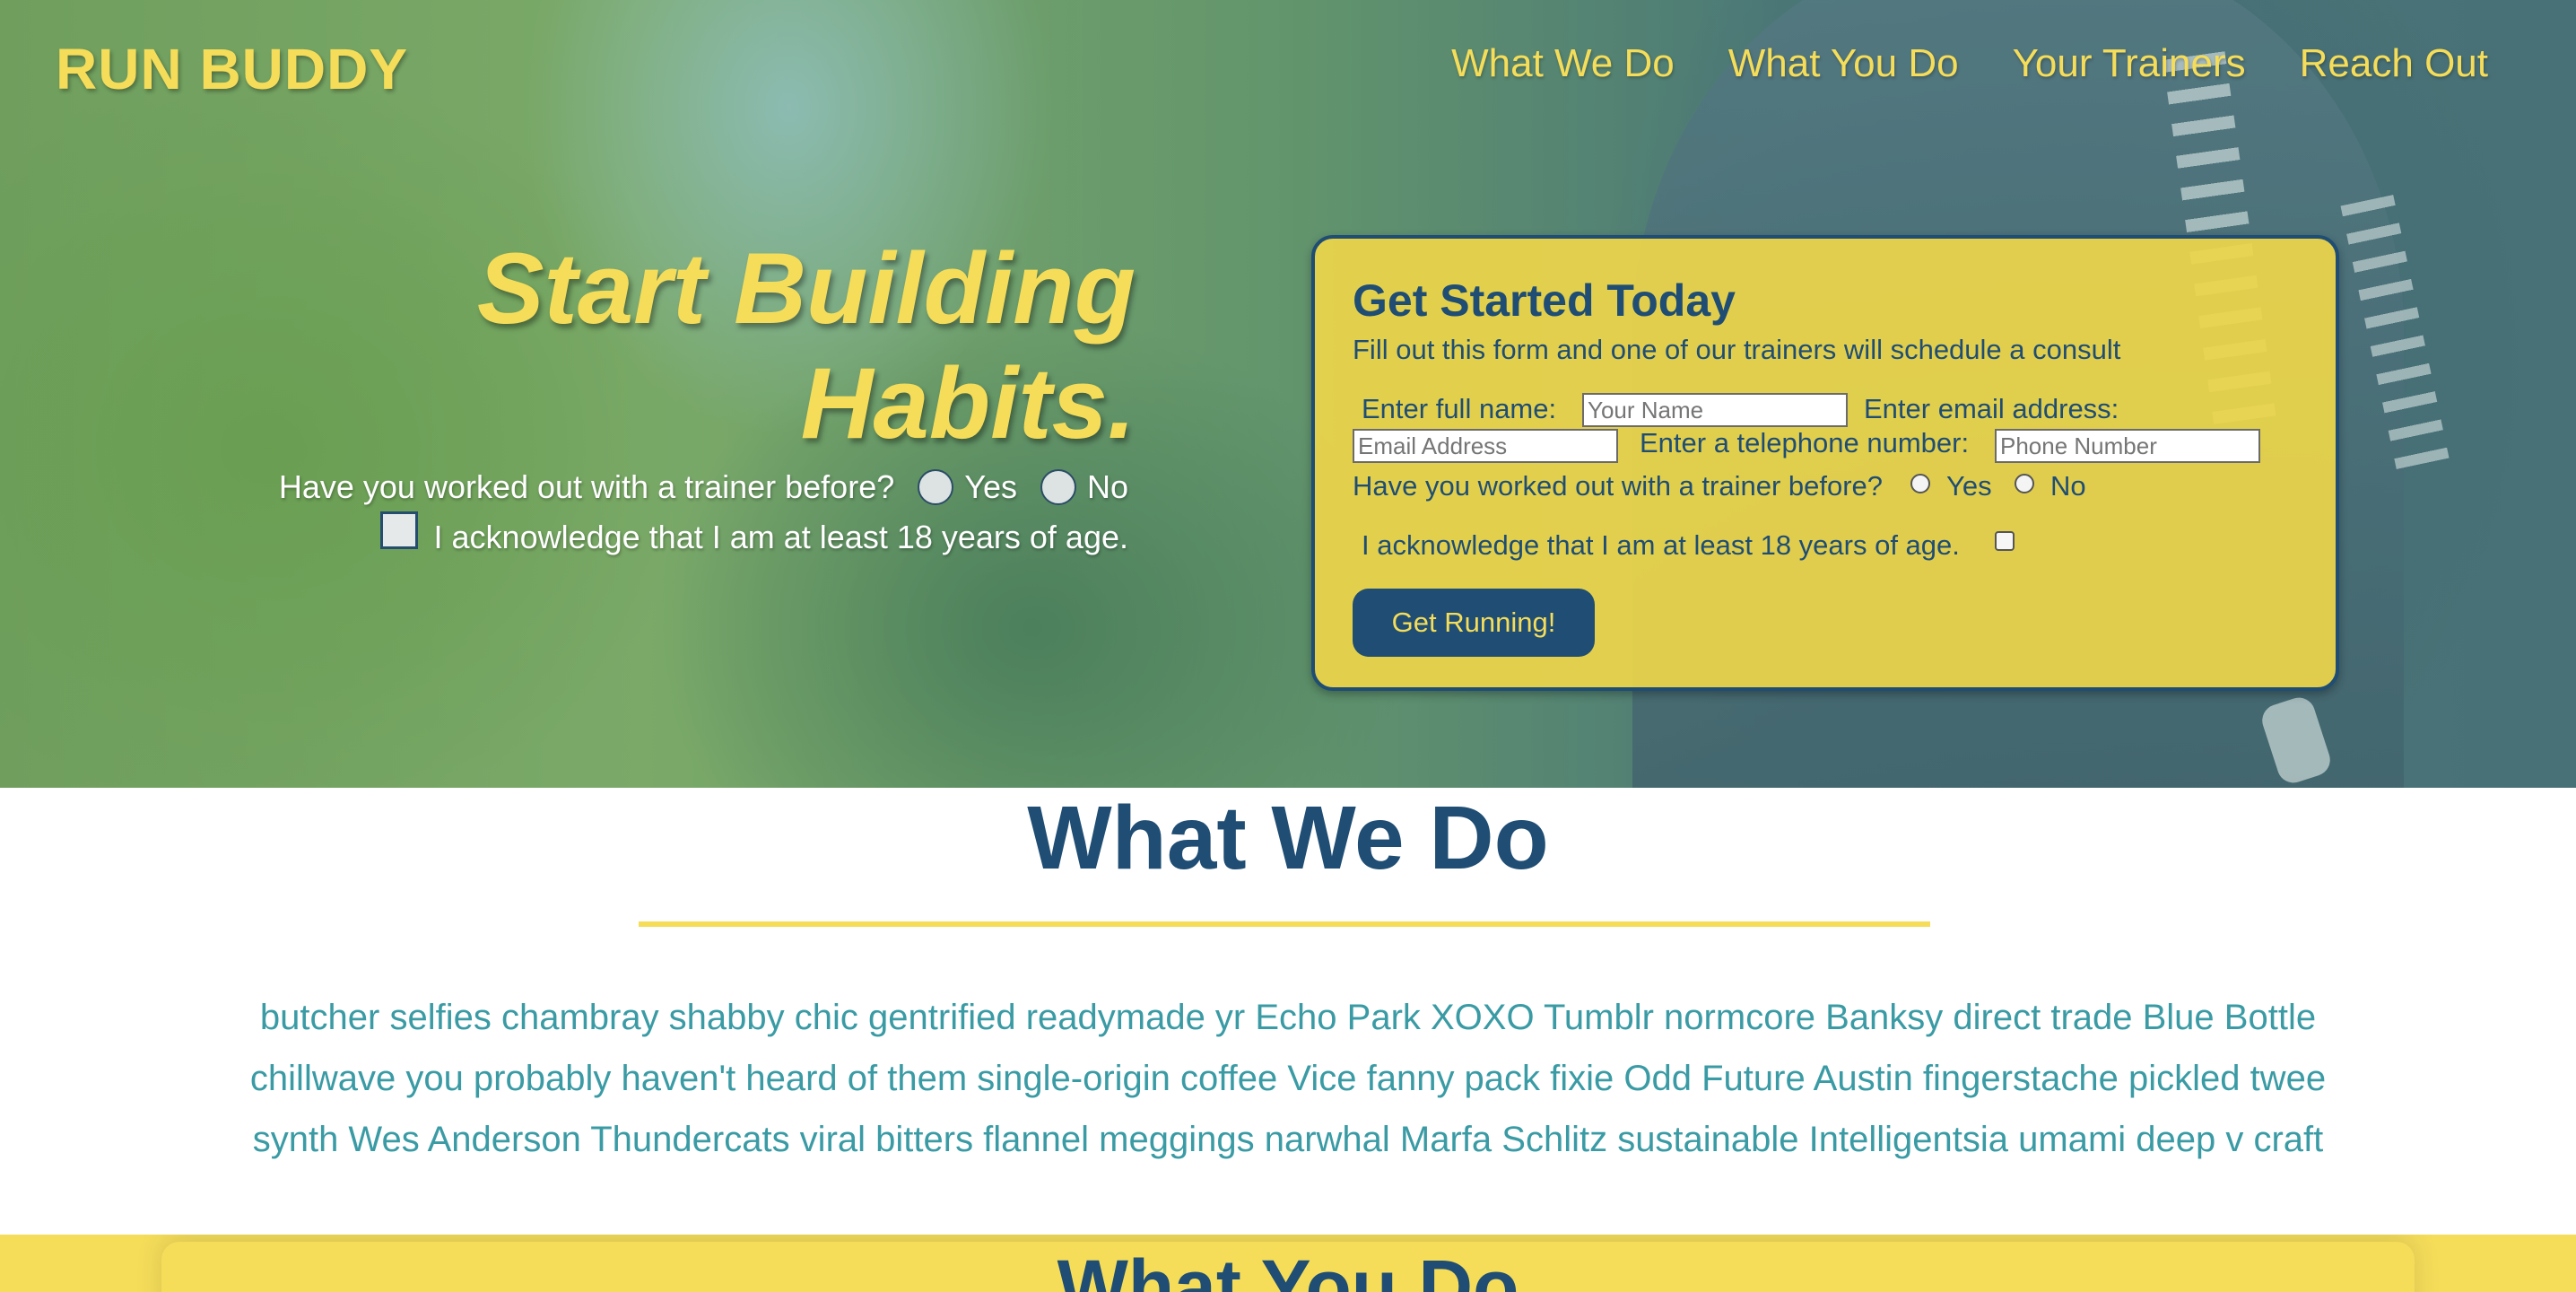 Image resolution: width=2576 pixels, height=1292 pixels. I want to click on nav-what-we-do: What We Do, so click(1563, 64).